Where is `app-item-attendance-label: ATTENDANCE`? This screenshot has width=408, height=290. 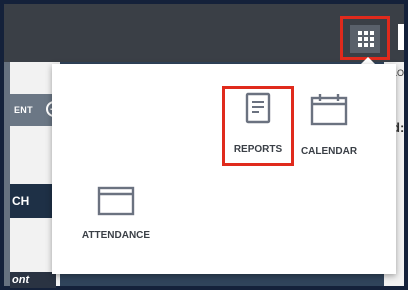
app-item-attendance-label: ATTENDANCE is located at coordinates (116, 235).